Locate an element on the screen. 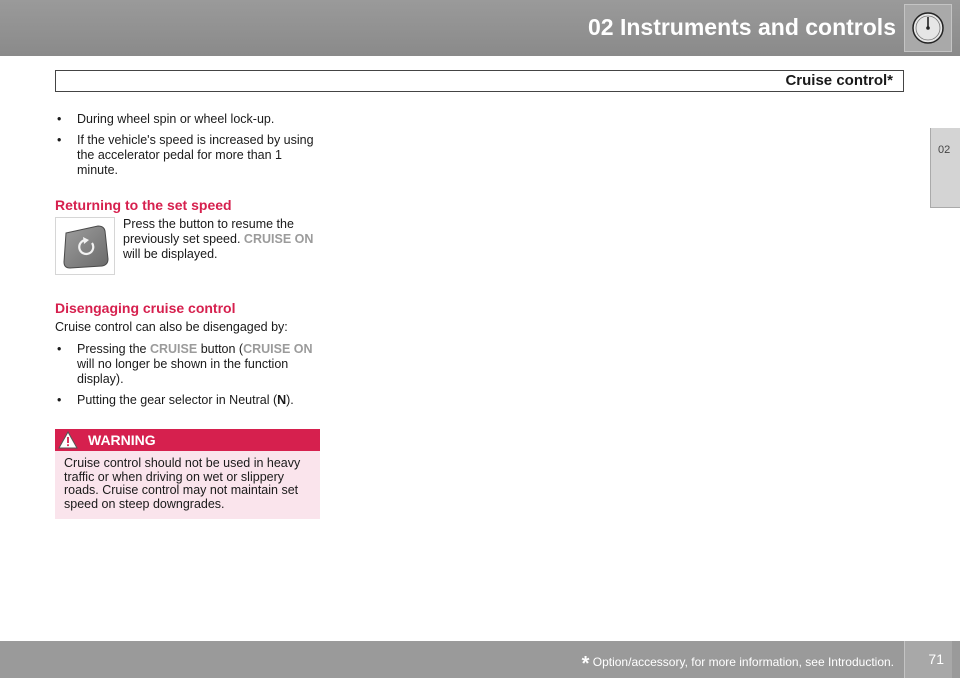  bullet1-text-b: button ( is located at coordinates (222, 349).